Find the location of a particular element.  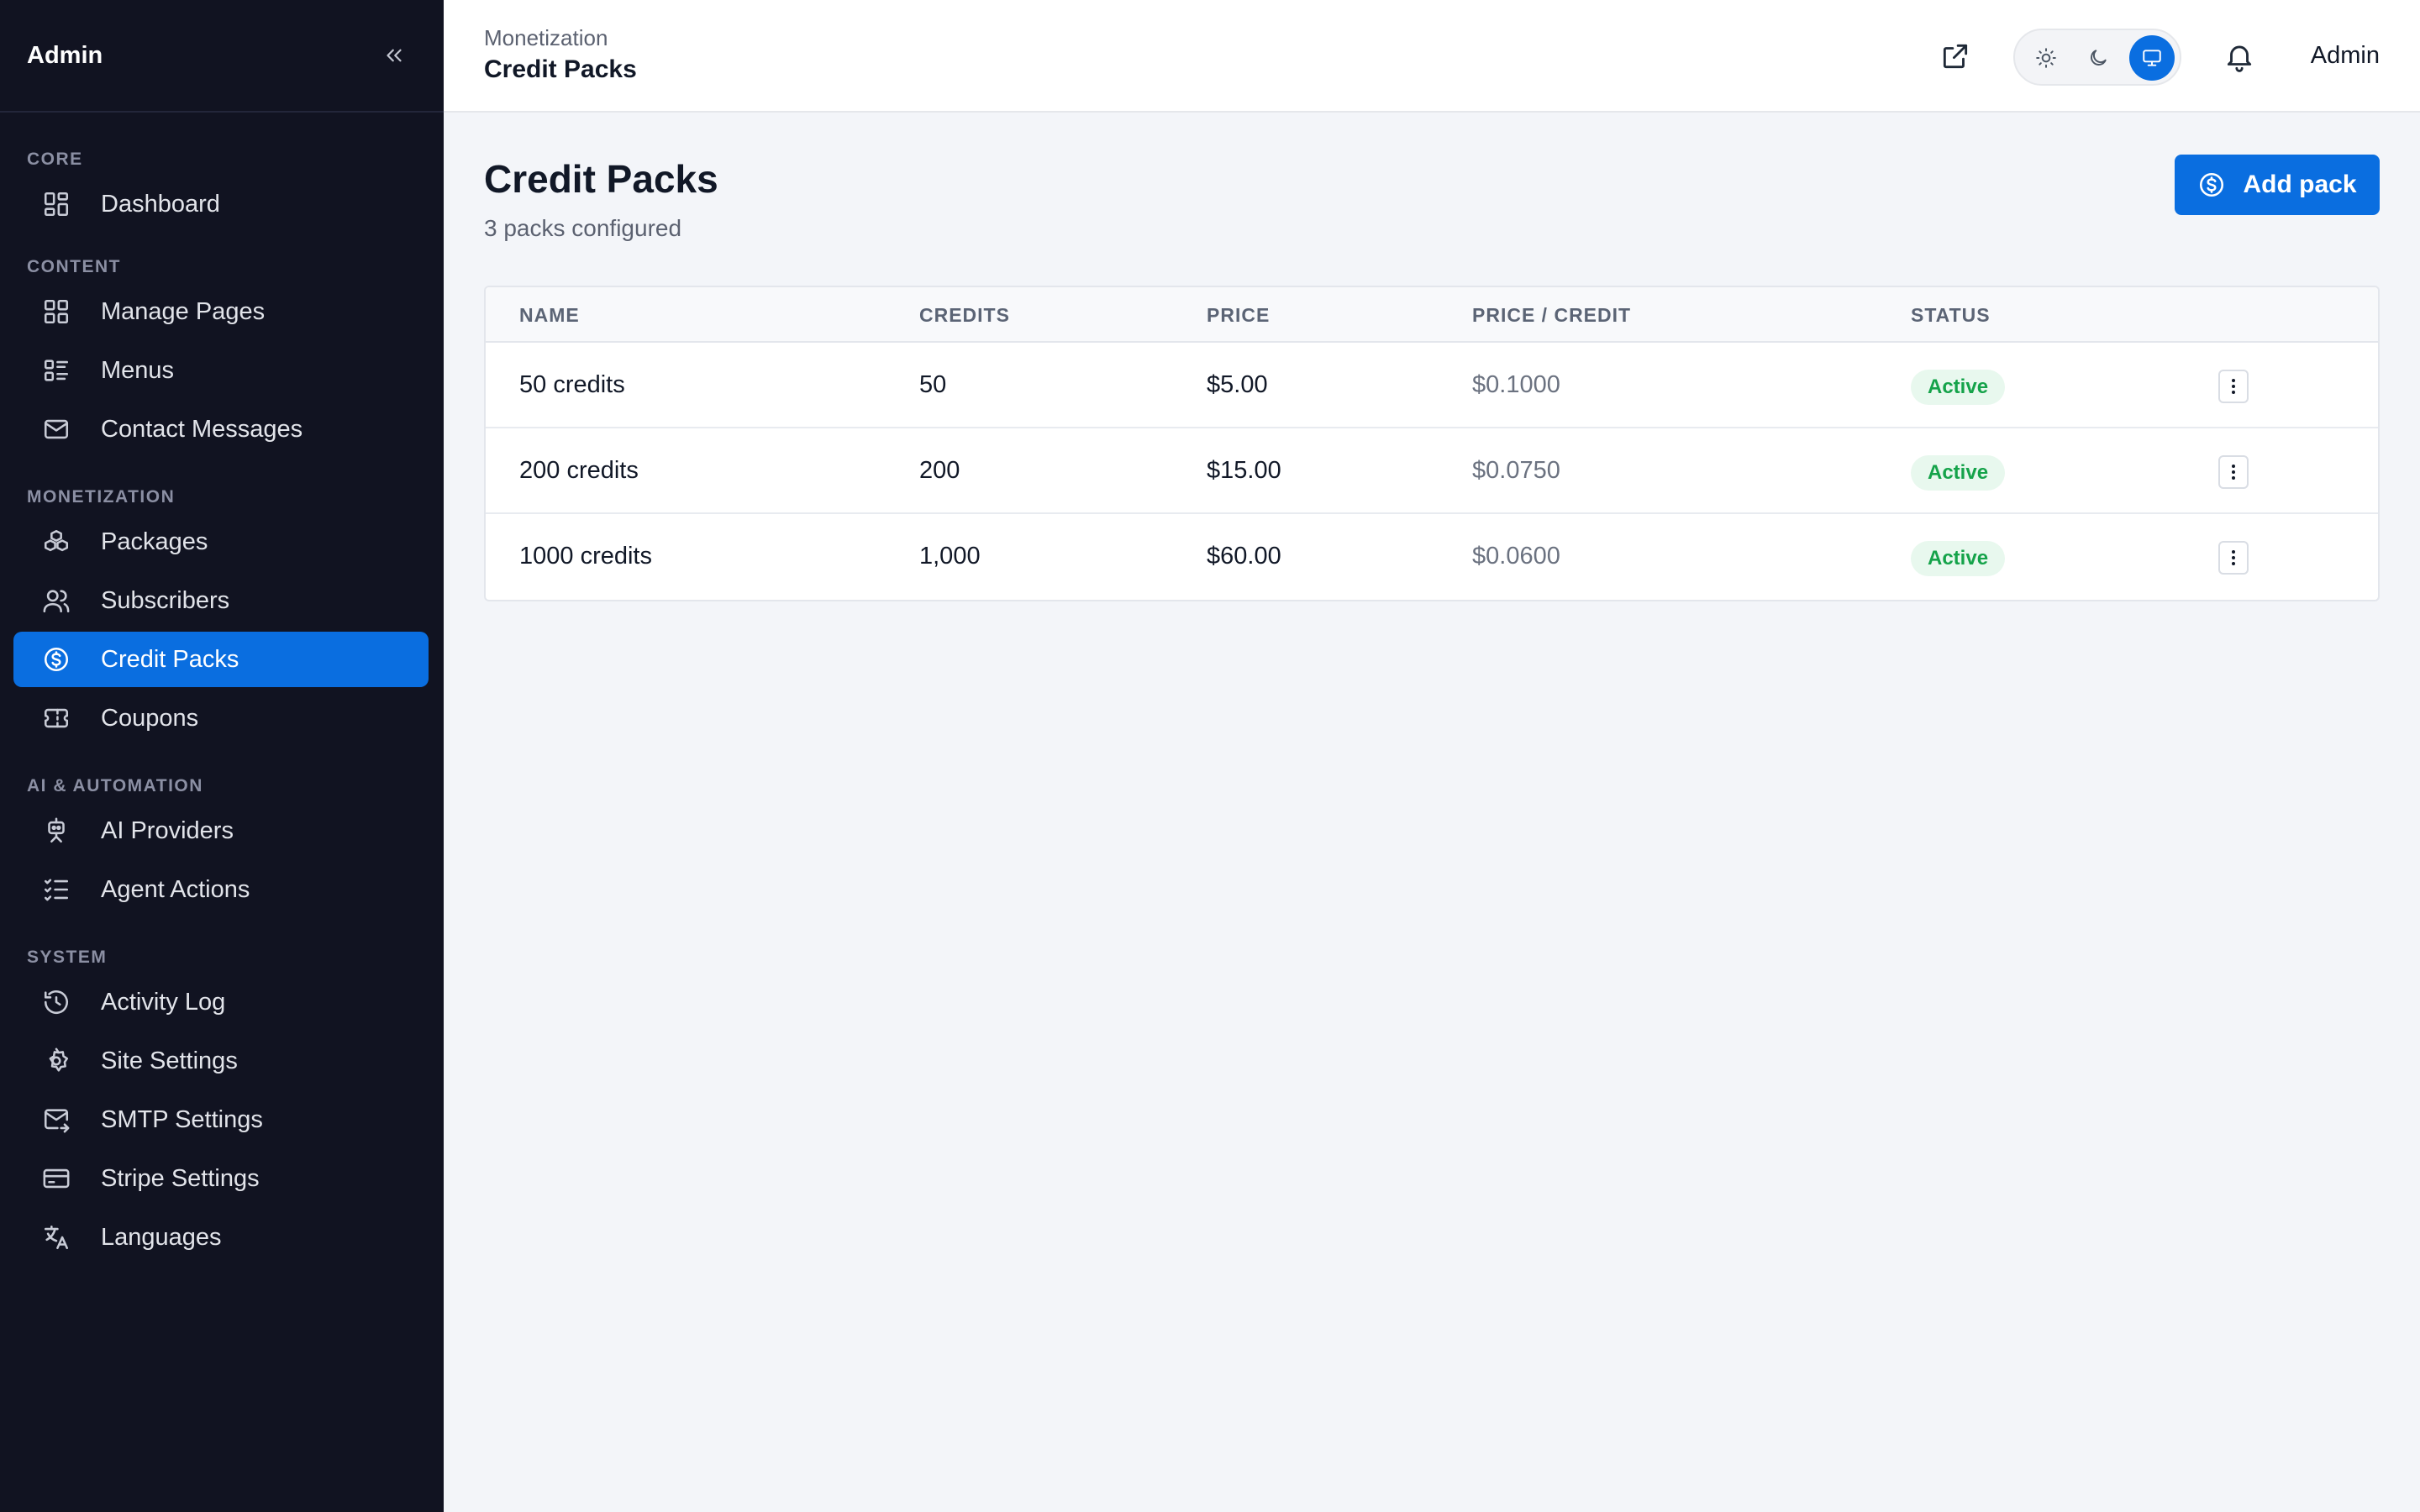

page-subtitle: 3 packs configured is located at coordinates (583, 228).